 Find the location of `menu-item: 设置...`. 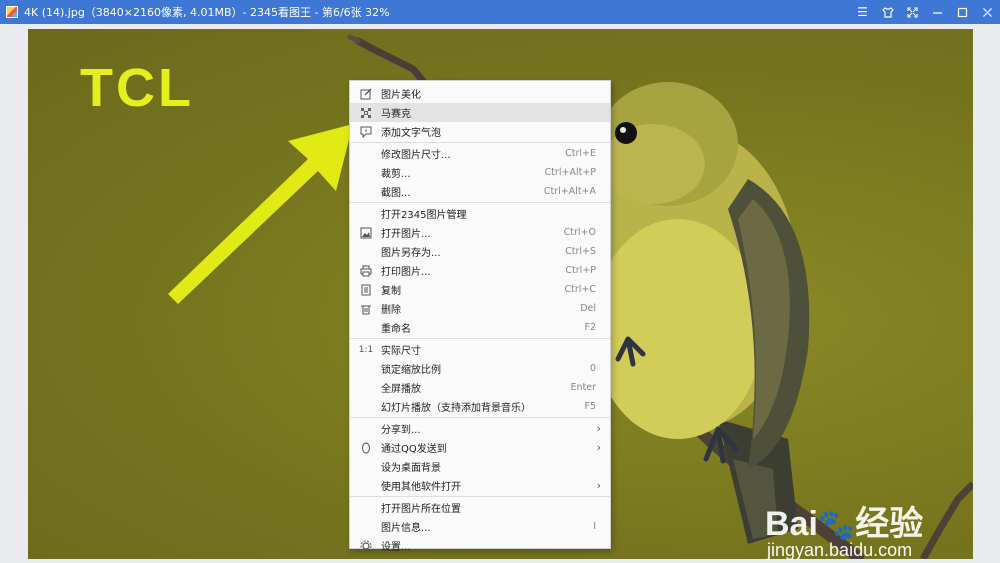

menu-item: 设置... is located at coordinates (480, 545).